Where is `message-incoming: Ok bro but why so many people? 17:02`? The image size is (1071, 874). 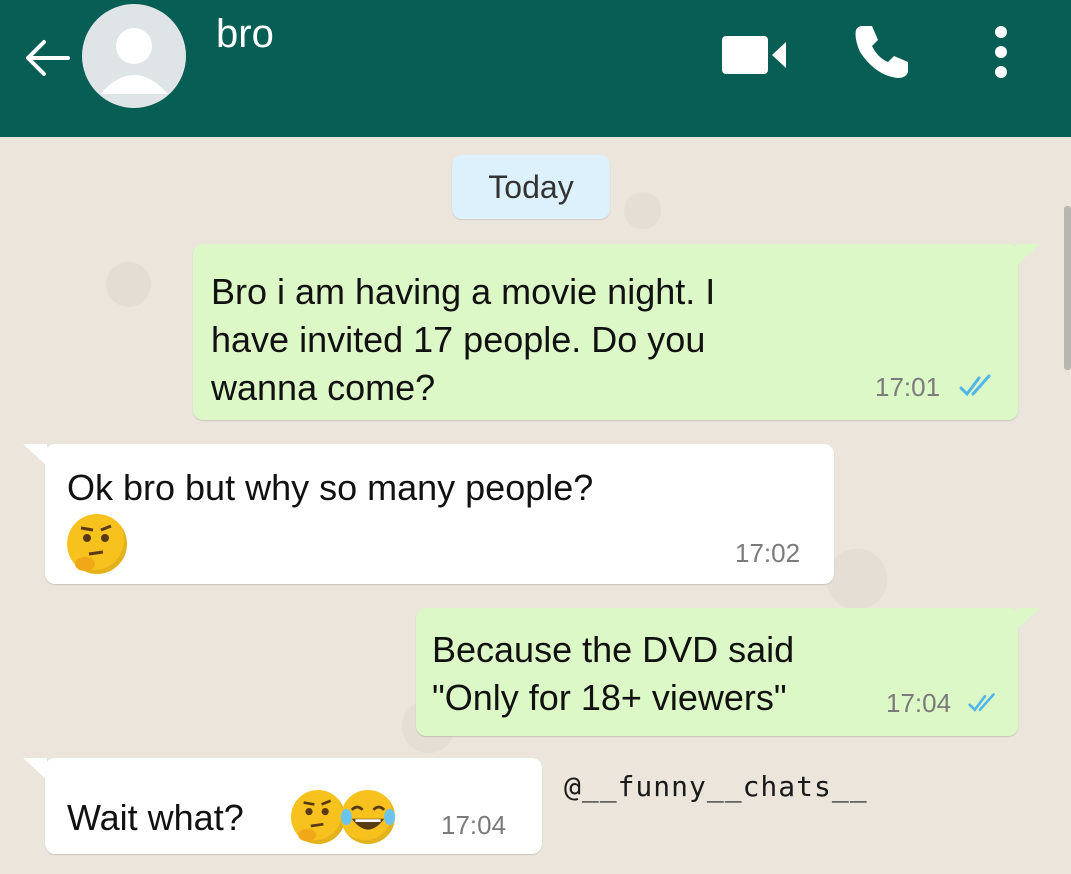 message-incoming: Ok bro but why so many people? 17:02 is located at coordinates (428, 514).